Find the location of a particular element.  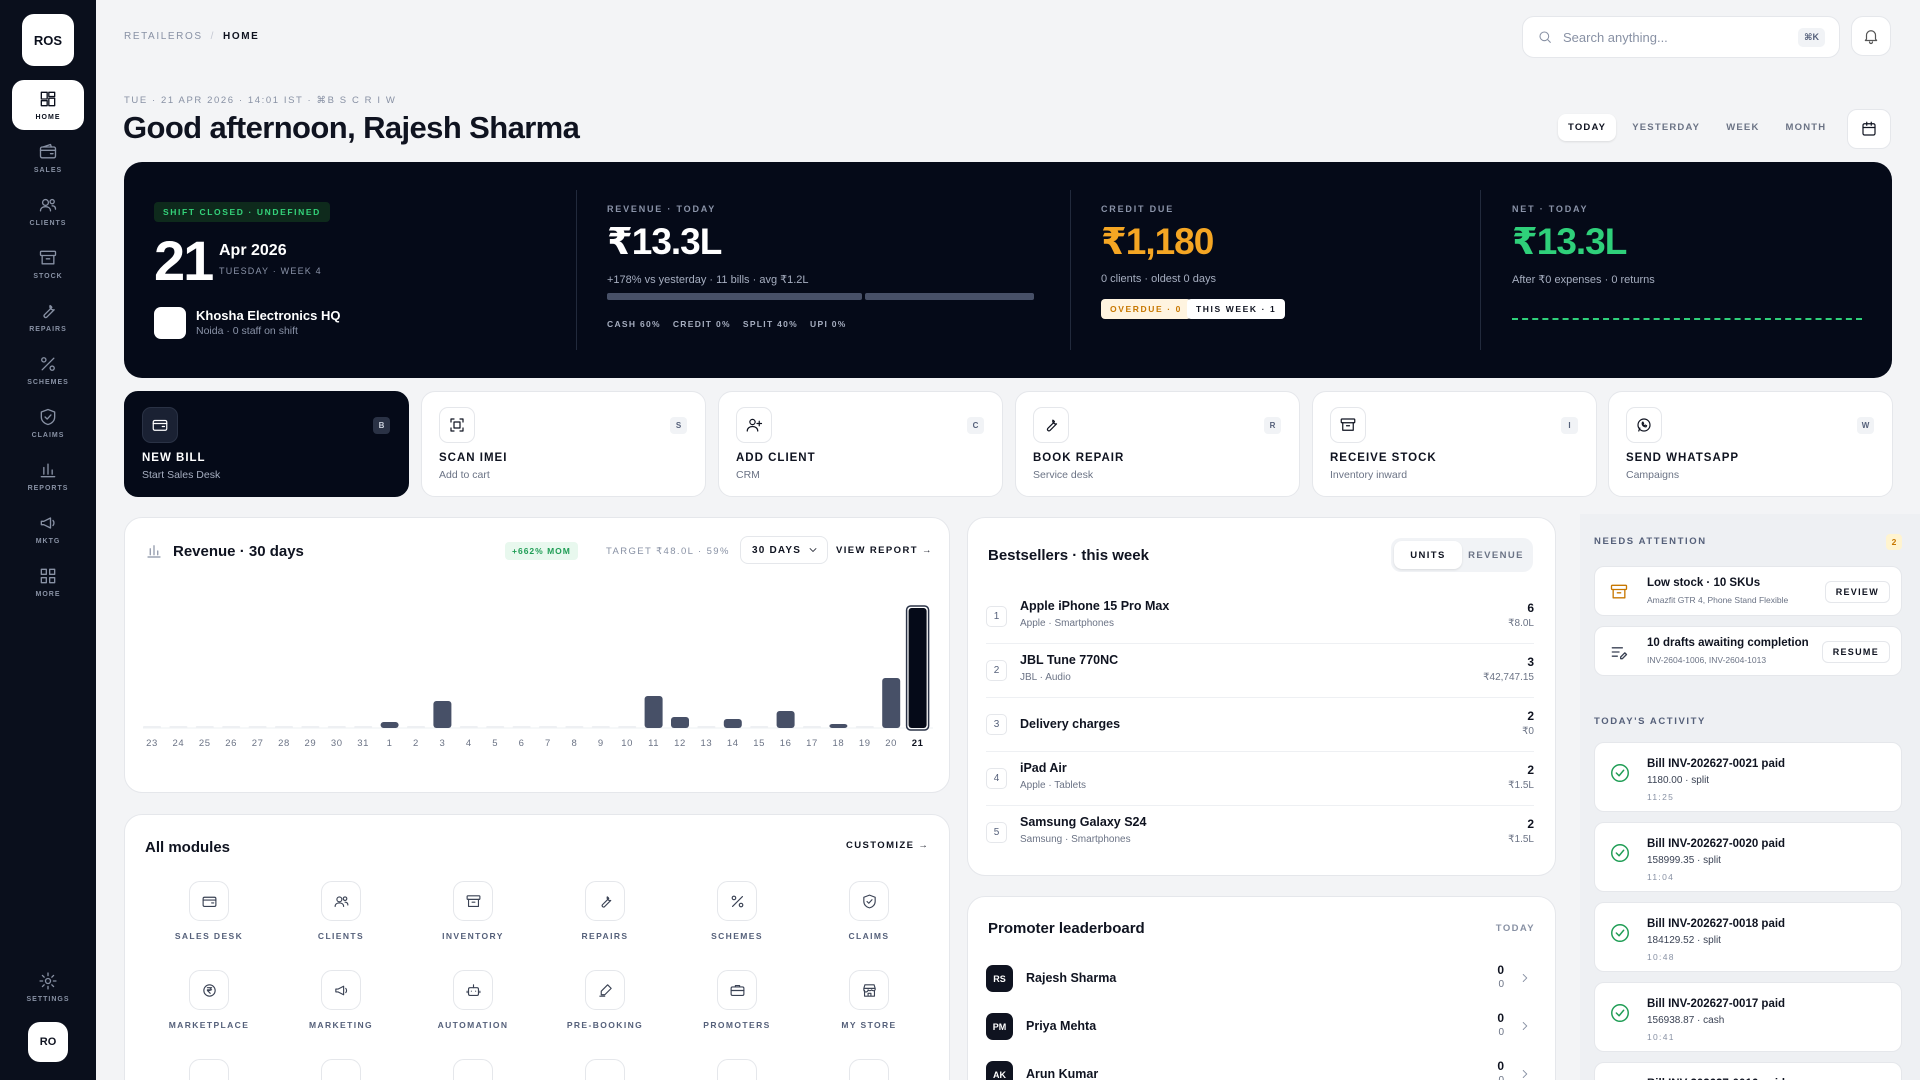

notifications-button is located at coordinates (1871, 36).